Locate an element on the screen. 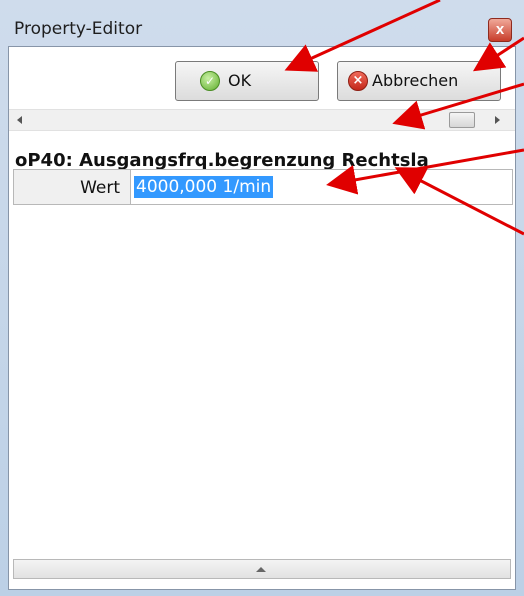  property-value-input: 4000,000 1/min is located at coordinates (204, 187).